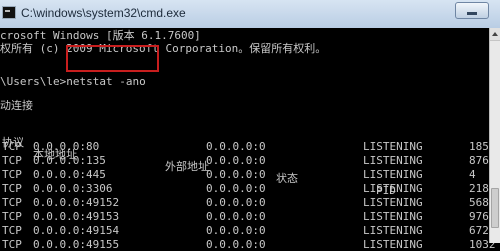 Image resolution: width=500 pixels, height=251 pixels. What do you see at coordinates (69, 160) in the screenshot?
I see `cell-local: 0.0.0.0:135` at bounding box center [69, 160].